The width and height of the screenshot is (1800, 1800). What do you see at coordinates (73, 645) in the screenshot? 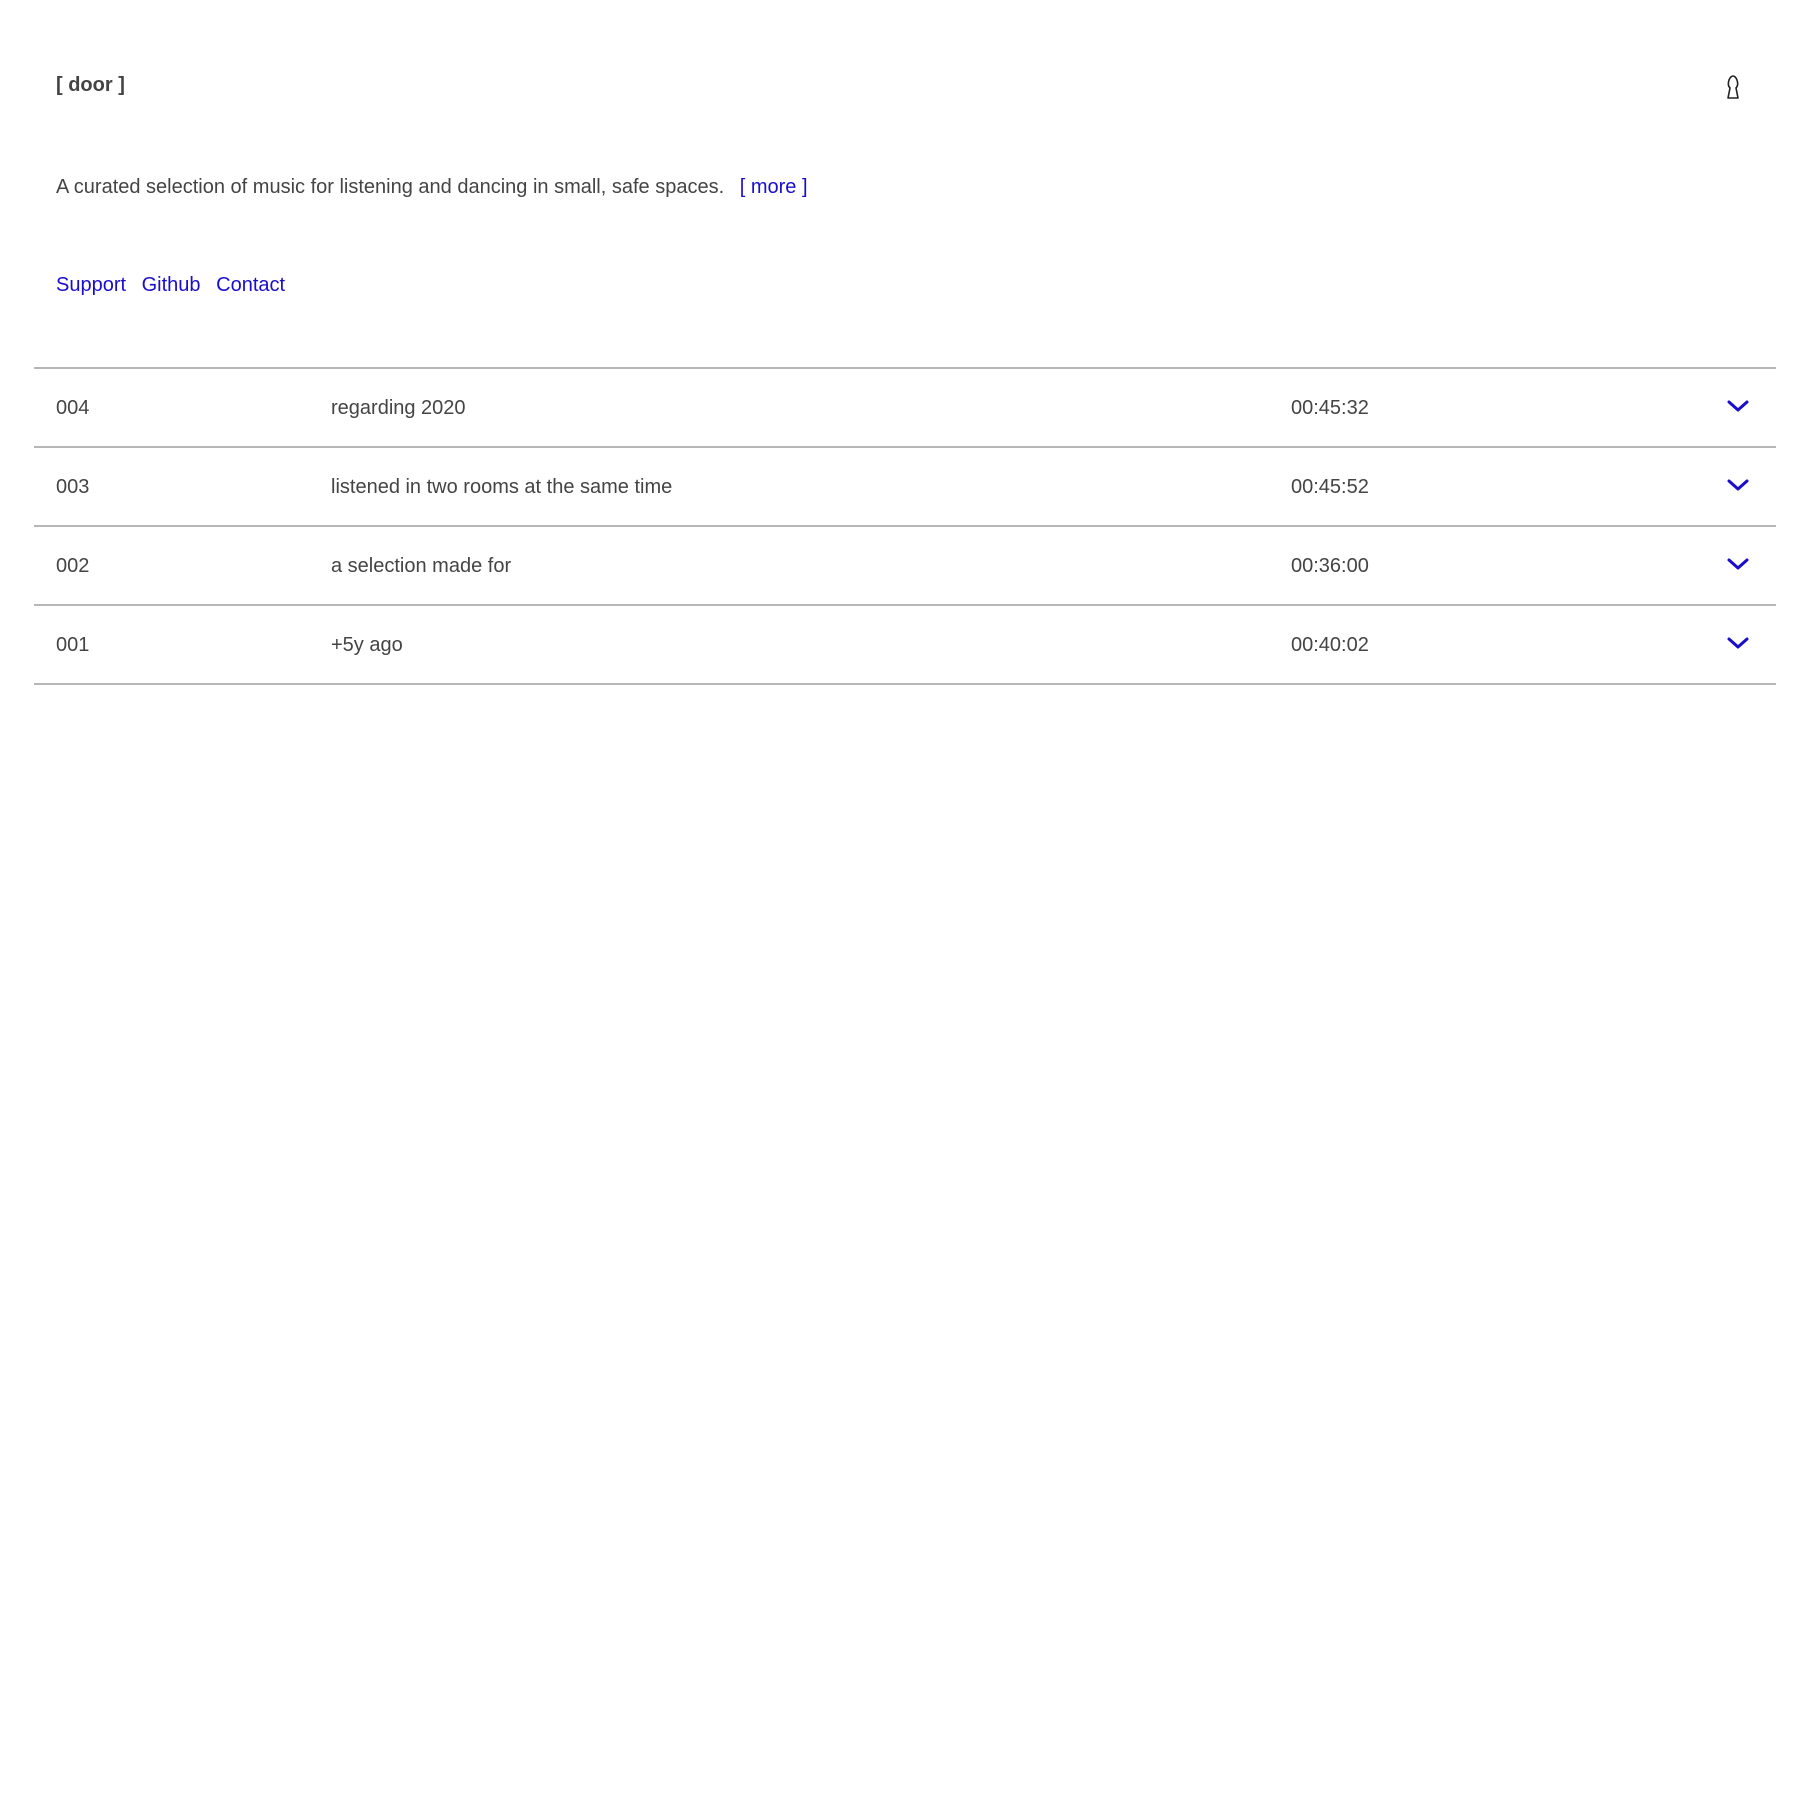
I see `track-number: 001` at bounding box center [73, 645].